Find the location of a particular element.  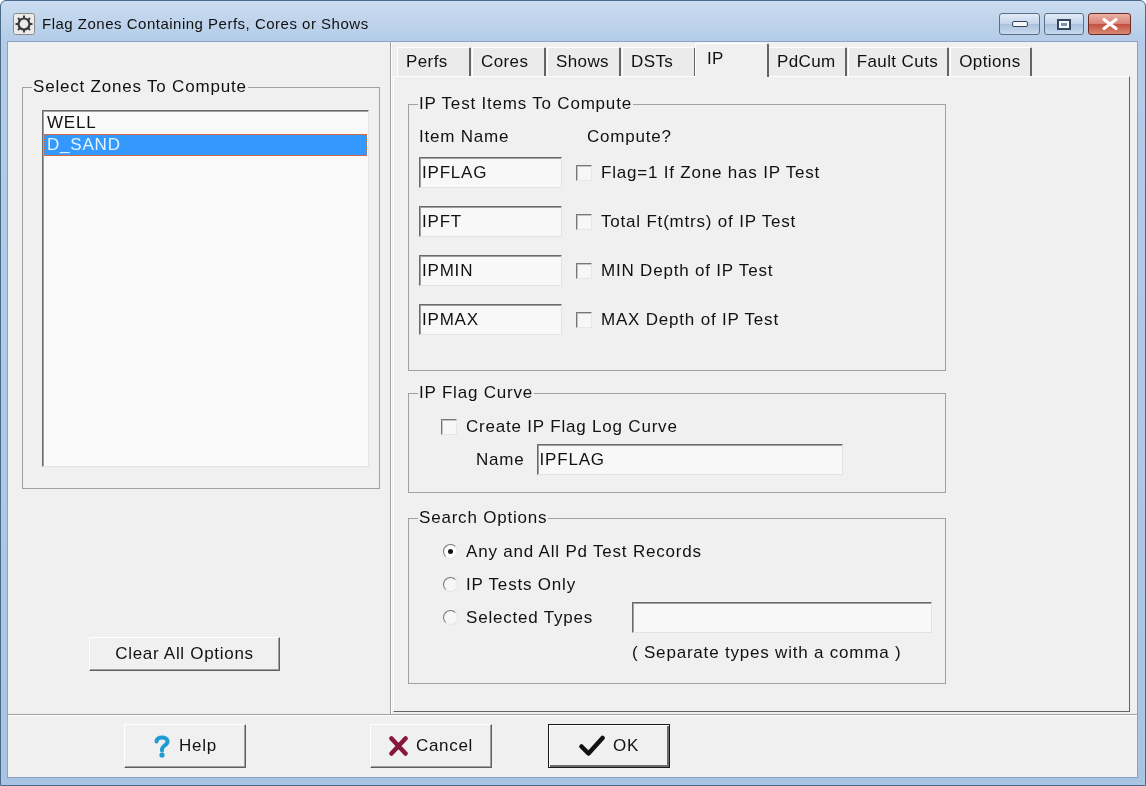

list-item: WELL is located at coordinates (205, 123).